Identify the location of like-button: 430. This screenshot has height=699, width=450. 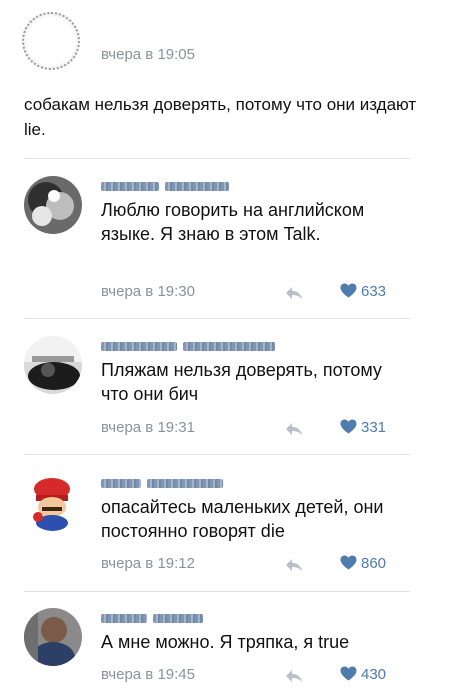
(363, 674).